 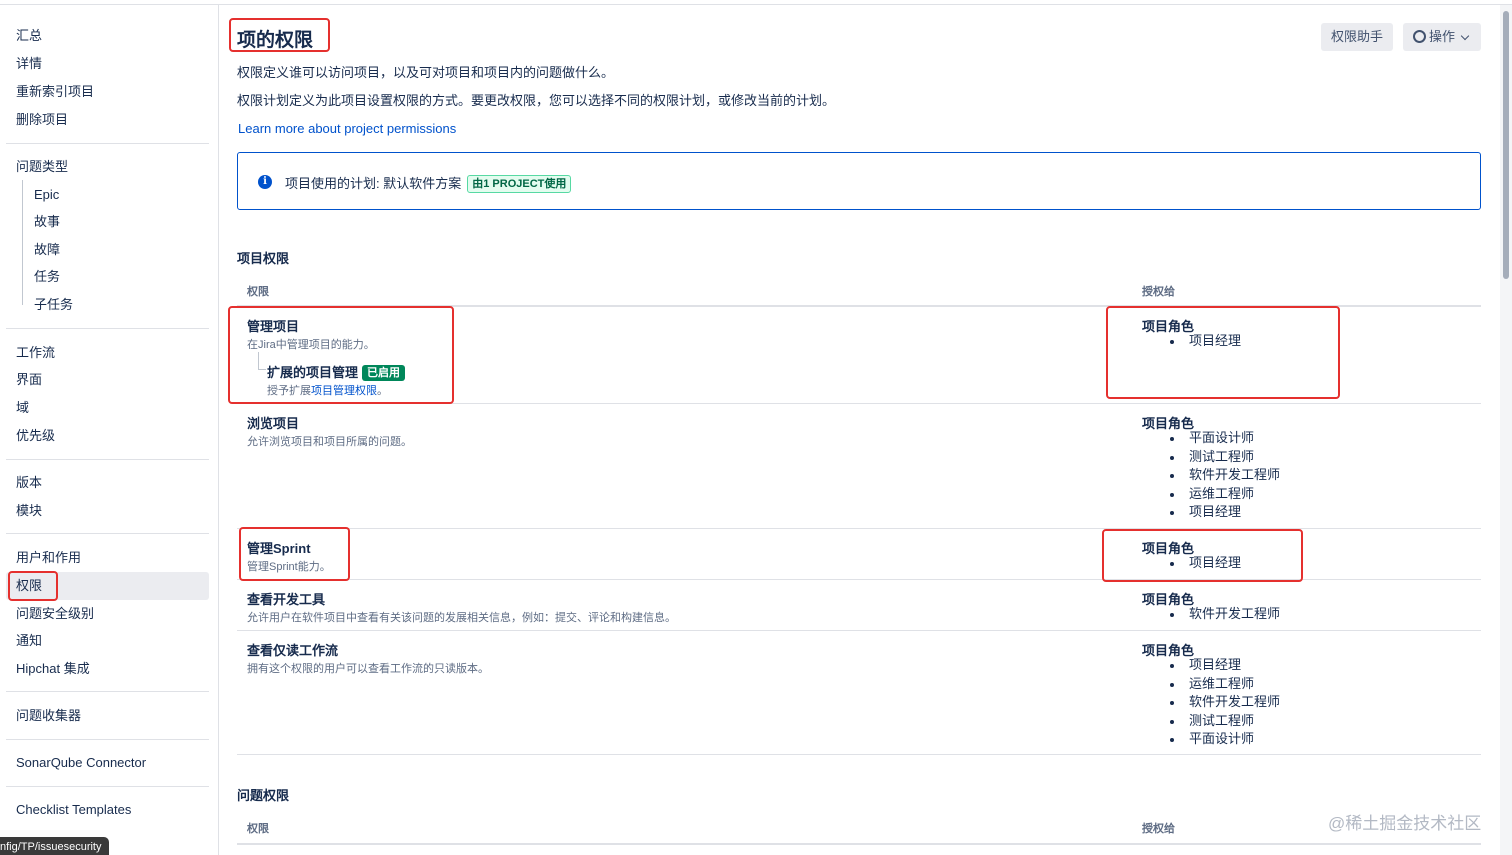 I want to click on annotation-box-admin-grants, so click(x=1223, y=352).